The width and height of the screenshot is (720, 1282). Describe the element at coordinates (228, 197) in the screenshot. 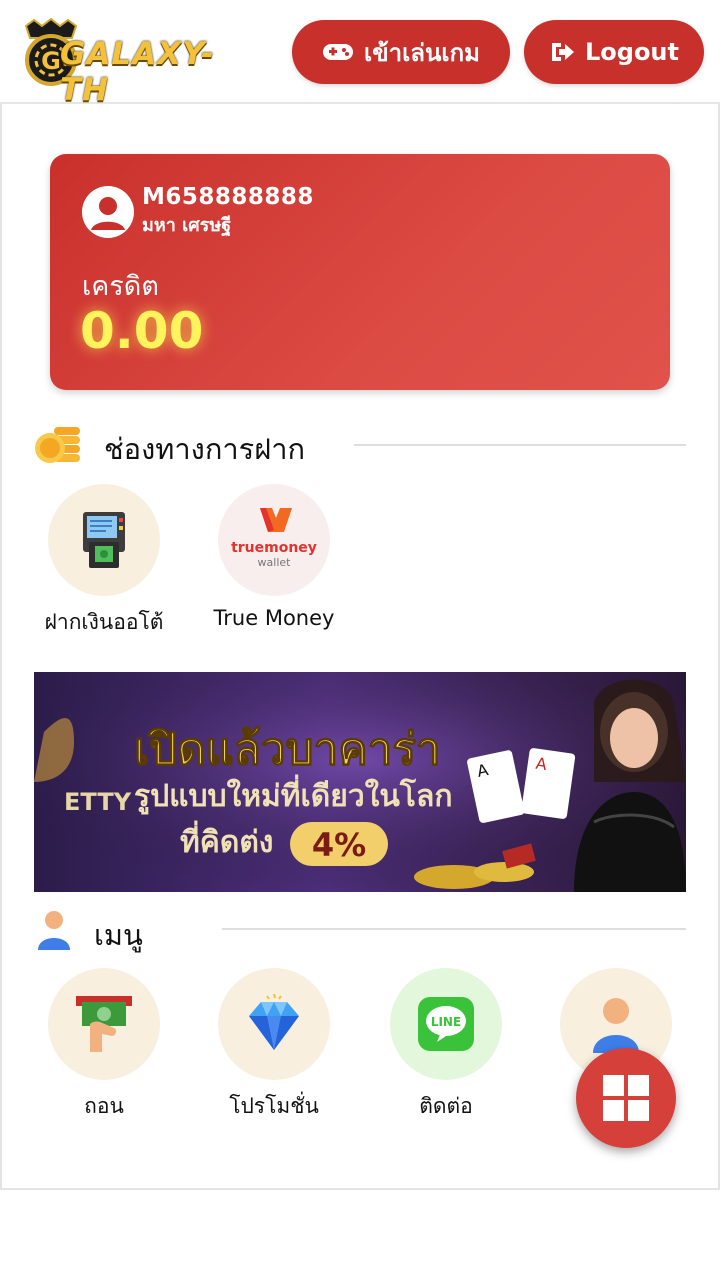

I see `account-id: M658888888` at that location.